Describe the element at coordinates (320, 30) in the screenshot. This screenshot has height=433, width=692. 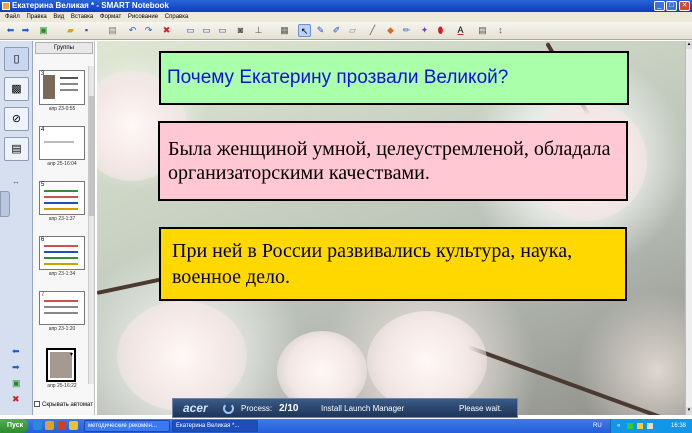
I see `pen-icon: ✎` at that location.